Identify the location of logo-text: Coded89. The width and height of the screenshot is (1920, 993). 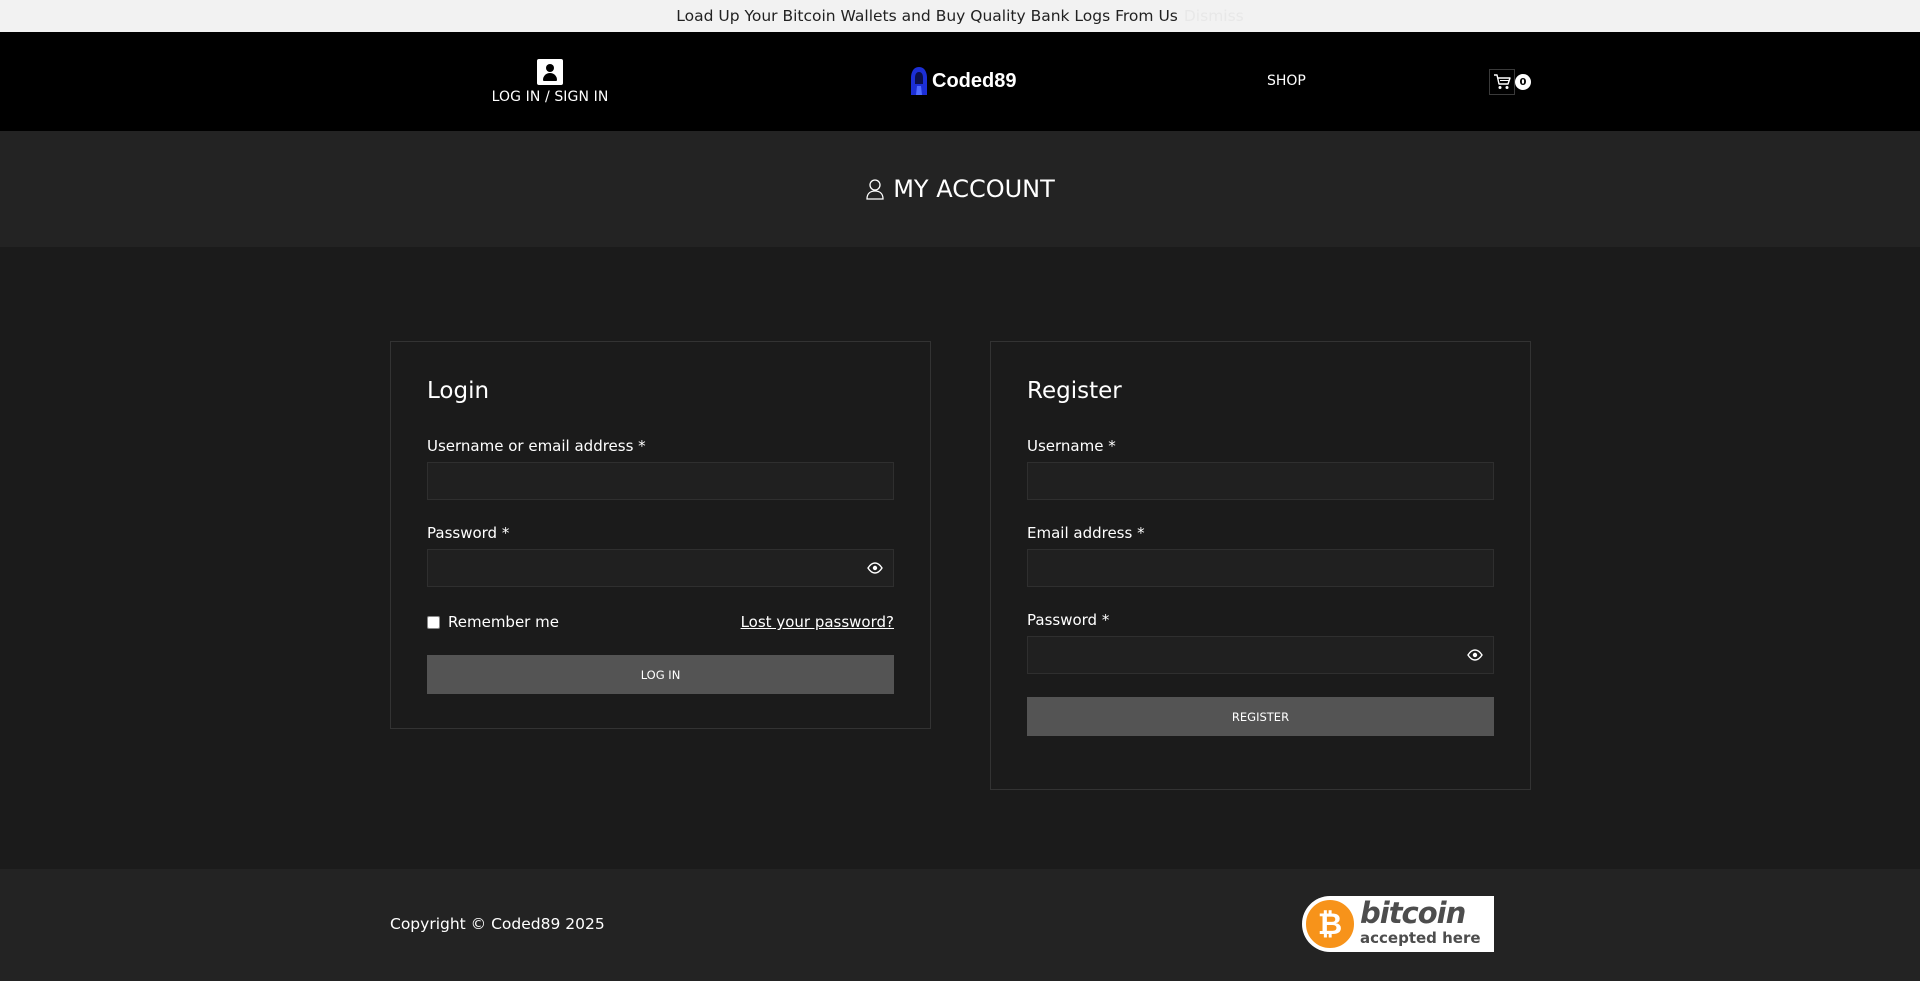
(974, 80).